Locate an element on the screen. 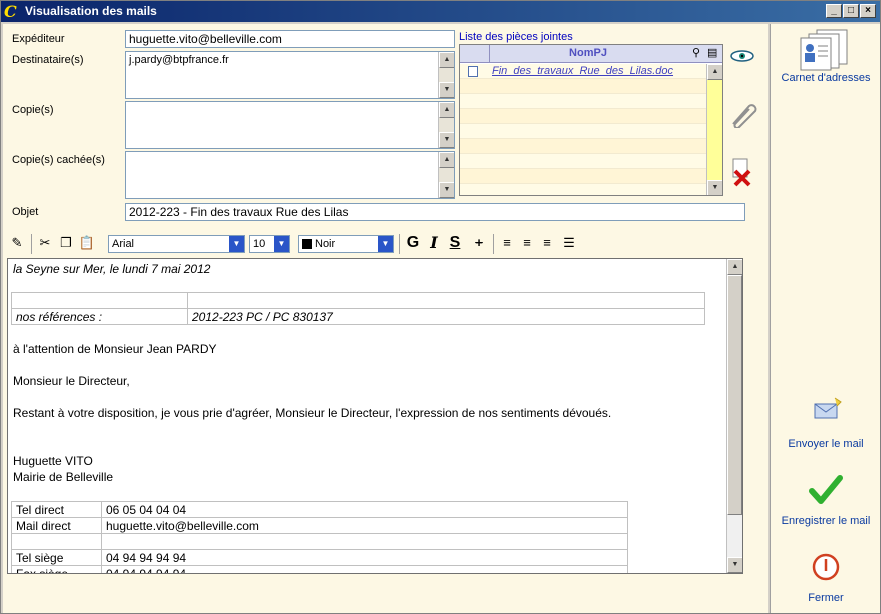 Image resolution: width=881 pixels, height=614 pixels. contact-label: Mail direct is located at coordinates (56, 525).